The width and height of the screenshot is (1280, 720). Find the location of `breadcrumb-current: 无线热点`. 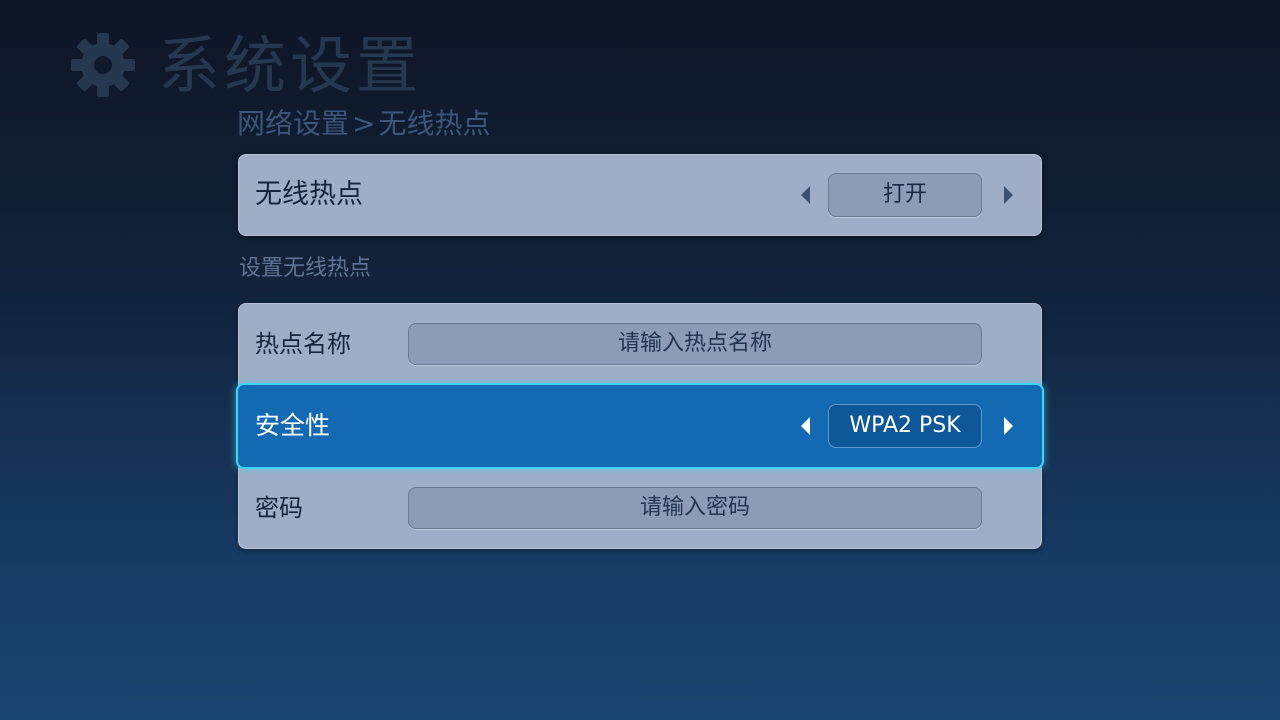

breadcrumb-current: 无线热点 is located at coordinates (434, 123).